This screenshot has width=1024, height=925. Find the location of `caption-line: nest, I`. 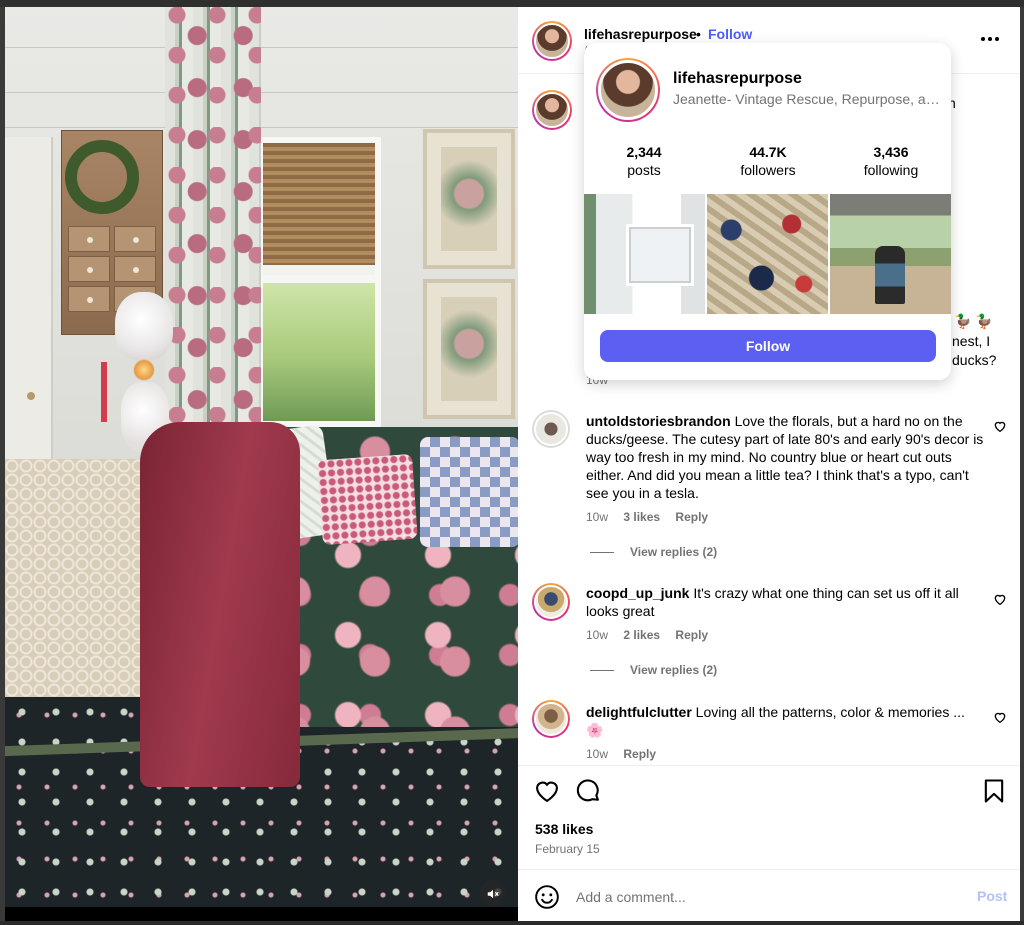

caption-line: nest, I is located at coordinates (971, 341).